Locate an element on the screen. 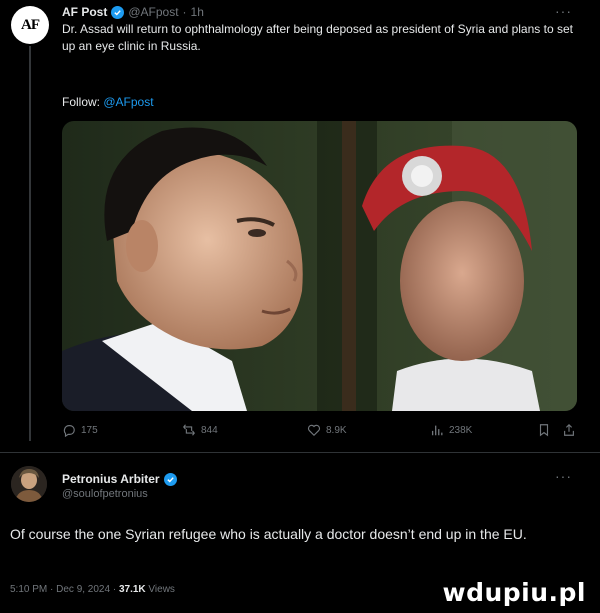  repost-button: 844 is located at coordinates (200, 430).